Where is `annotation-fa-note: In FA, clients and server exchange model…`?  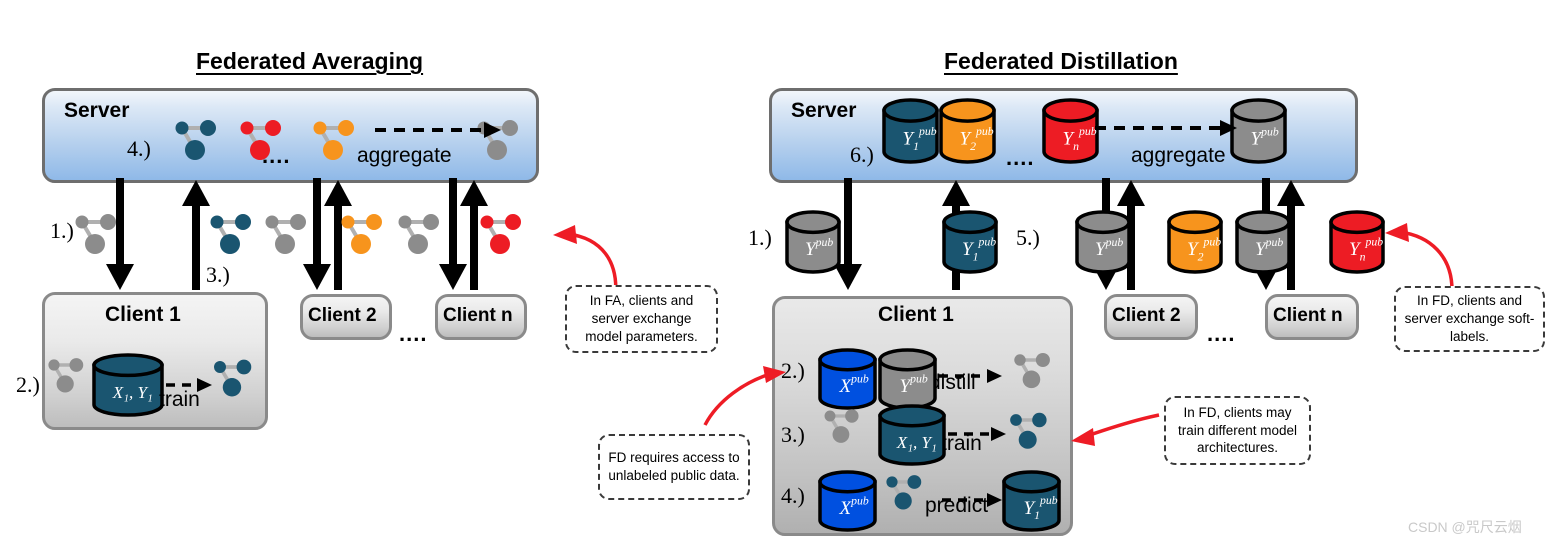
annotation-fa-note: In FA, clients and server exchange model… is located at coordinates (641, 319).